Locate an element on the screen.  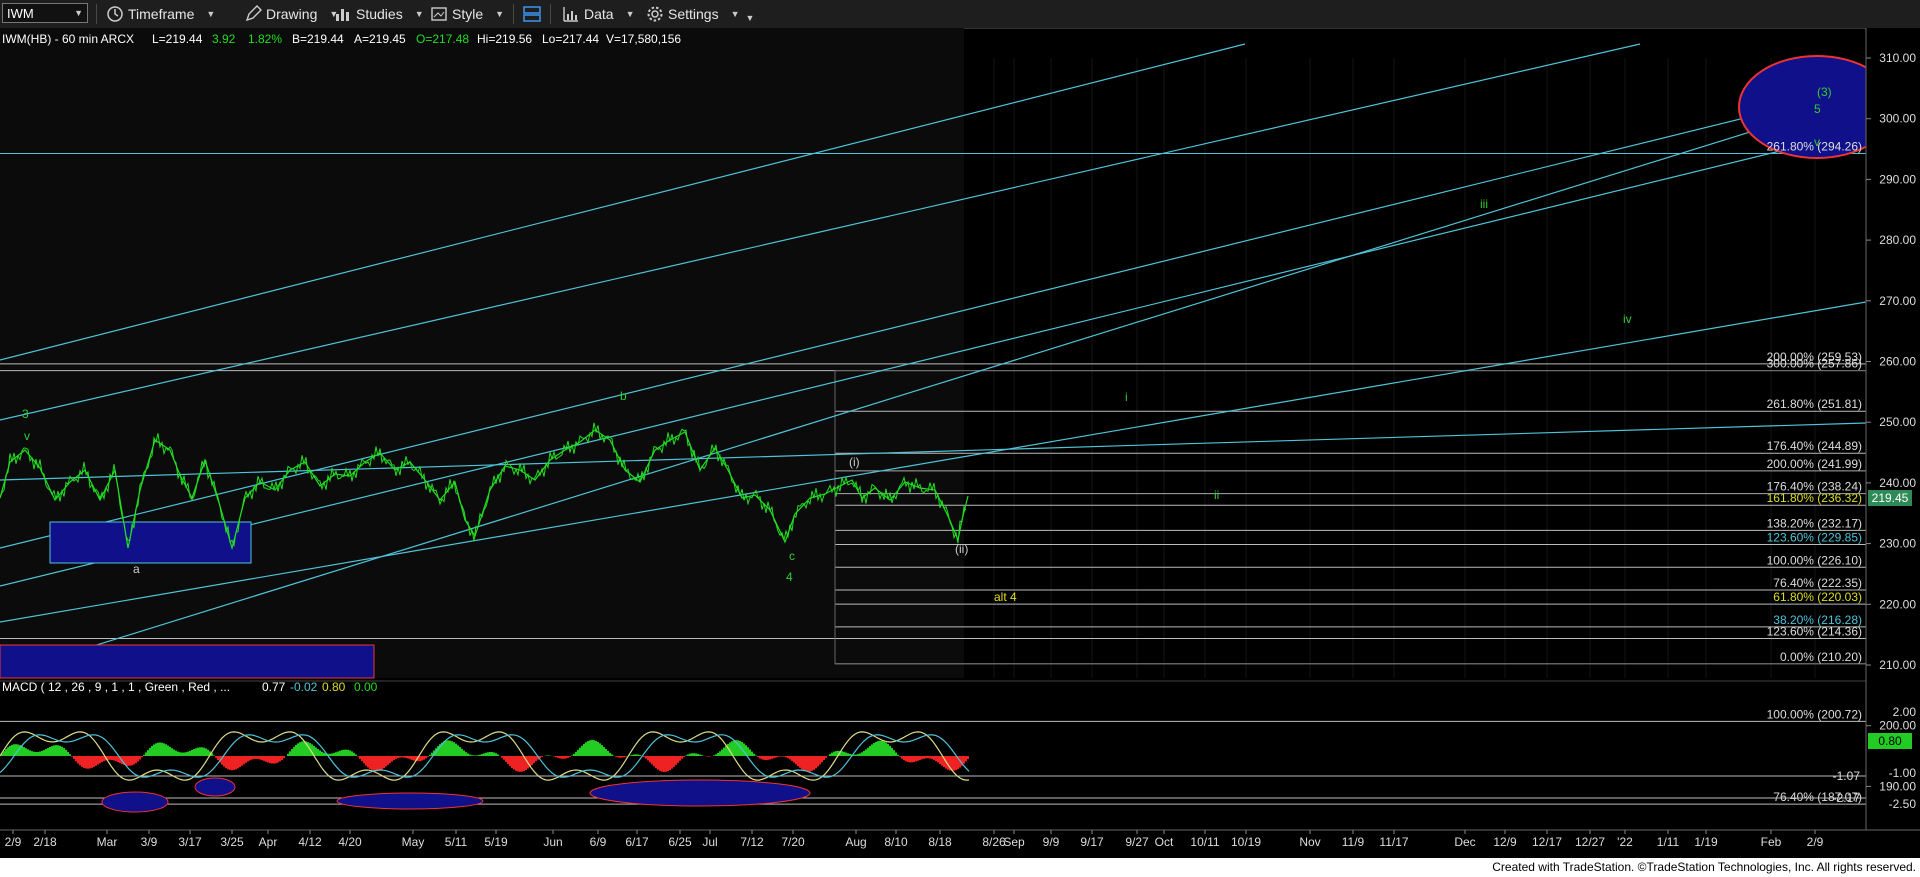
time-axis-label: 9/17 is located at coordinates (1092, 842).